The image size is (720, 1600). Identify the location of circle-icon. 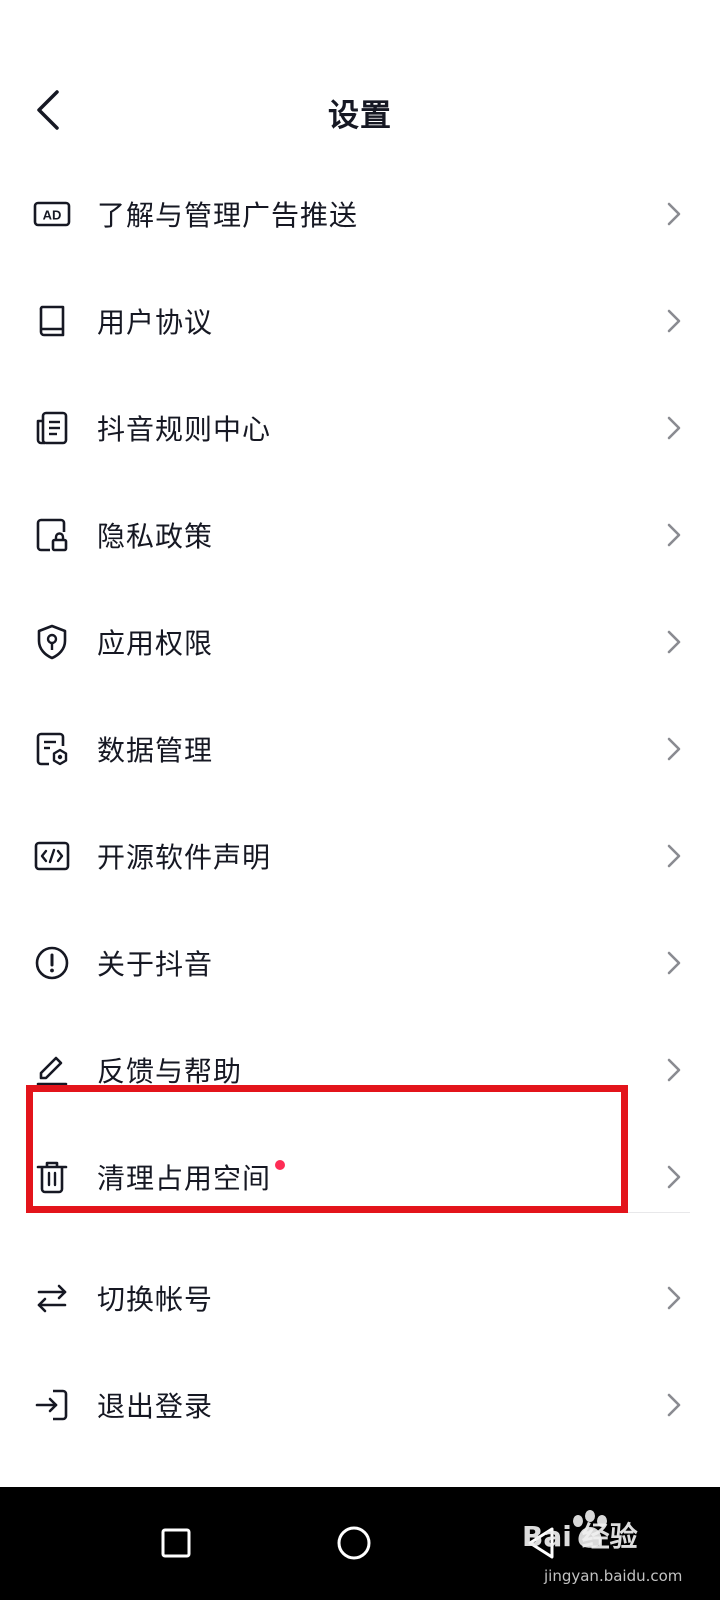
(354, 1543).